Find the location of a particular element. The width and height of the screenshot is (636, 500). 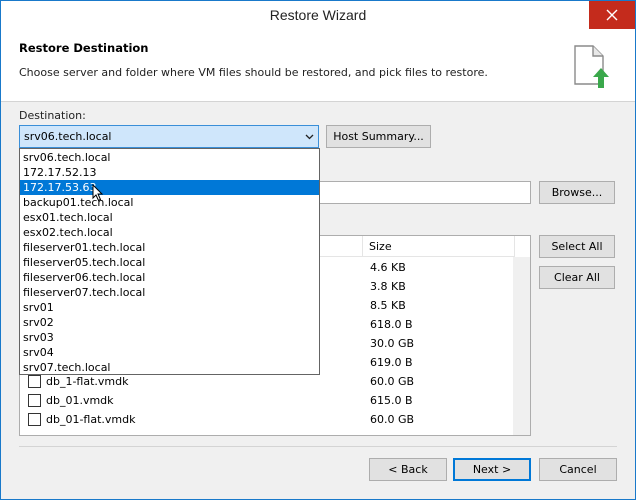

file-name: db_01.vmdk is located at coordinates (80, 400).